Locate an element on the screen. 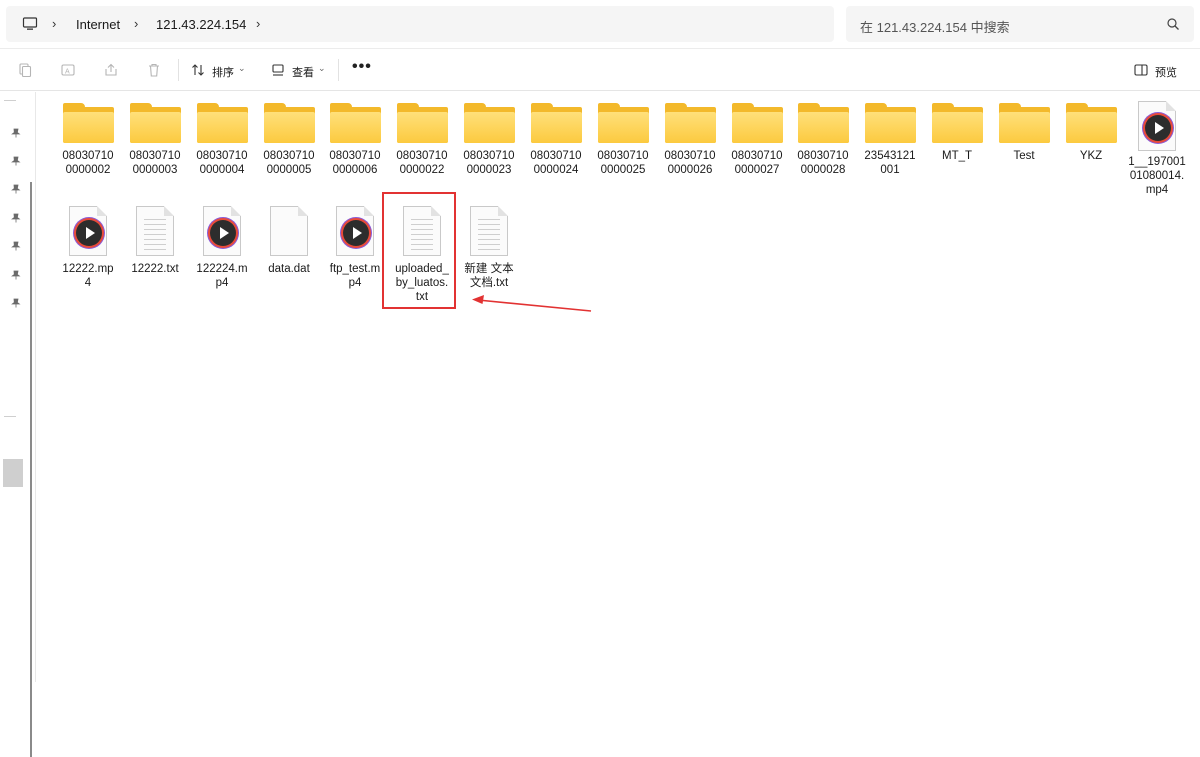 Image resolution: width=1200 pixels, height=757 pixels. file-label: MT_T is located at coordinates (957, 156).